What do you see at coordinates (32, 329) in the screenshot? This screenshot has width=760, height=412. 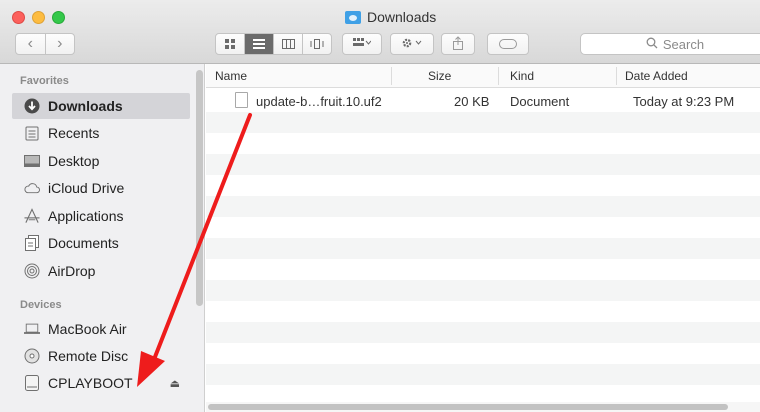 I see `laptop-icon` at bounding box center [32, 329].